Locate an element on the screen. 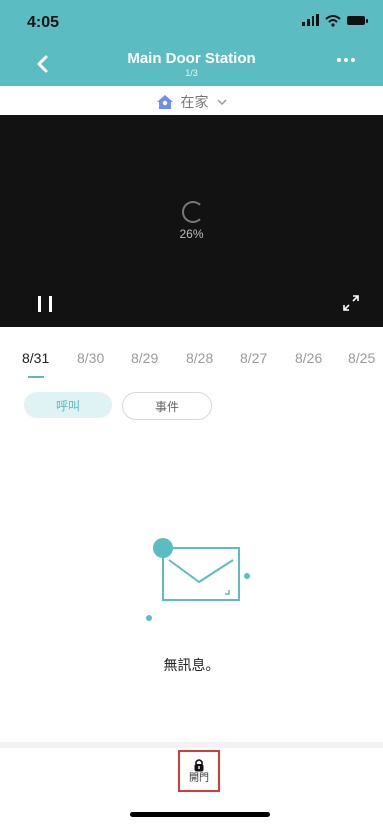  pause-button is located at coordinates (45, 304).